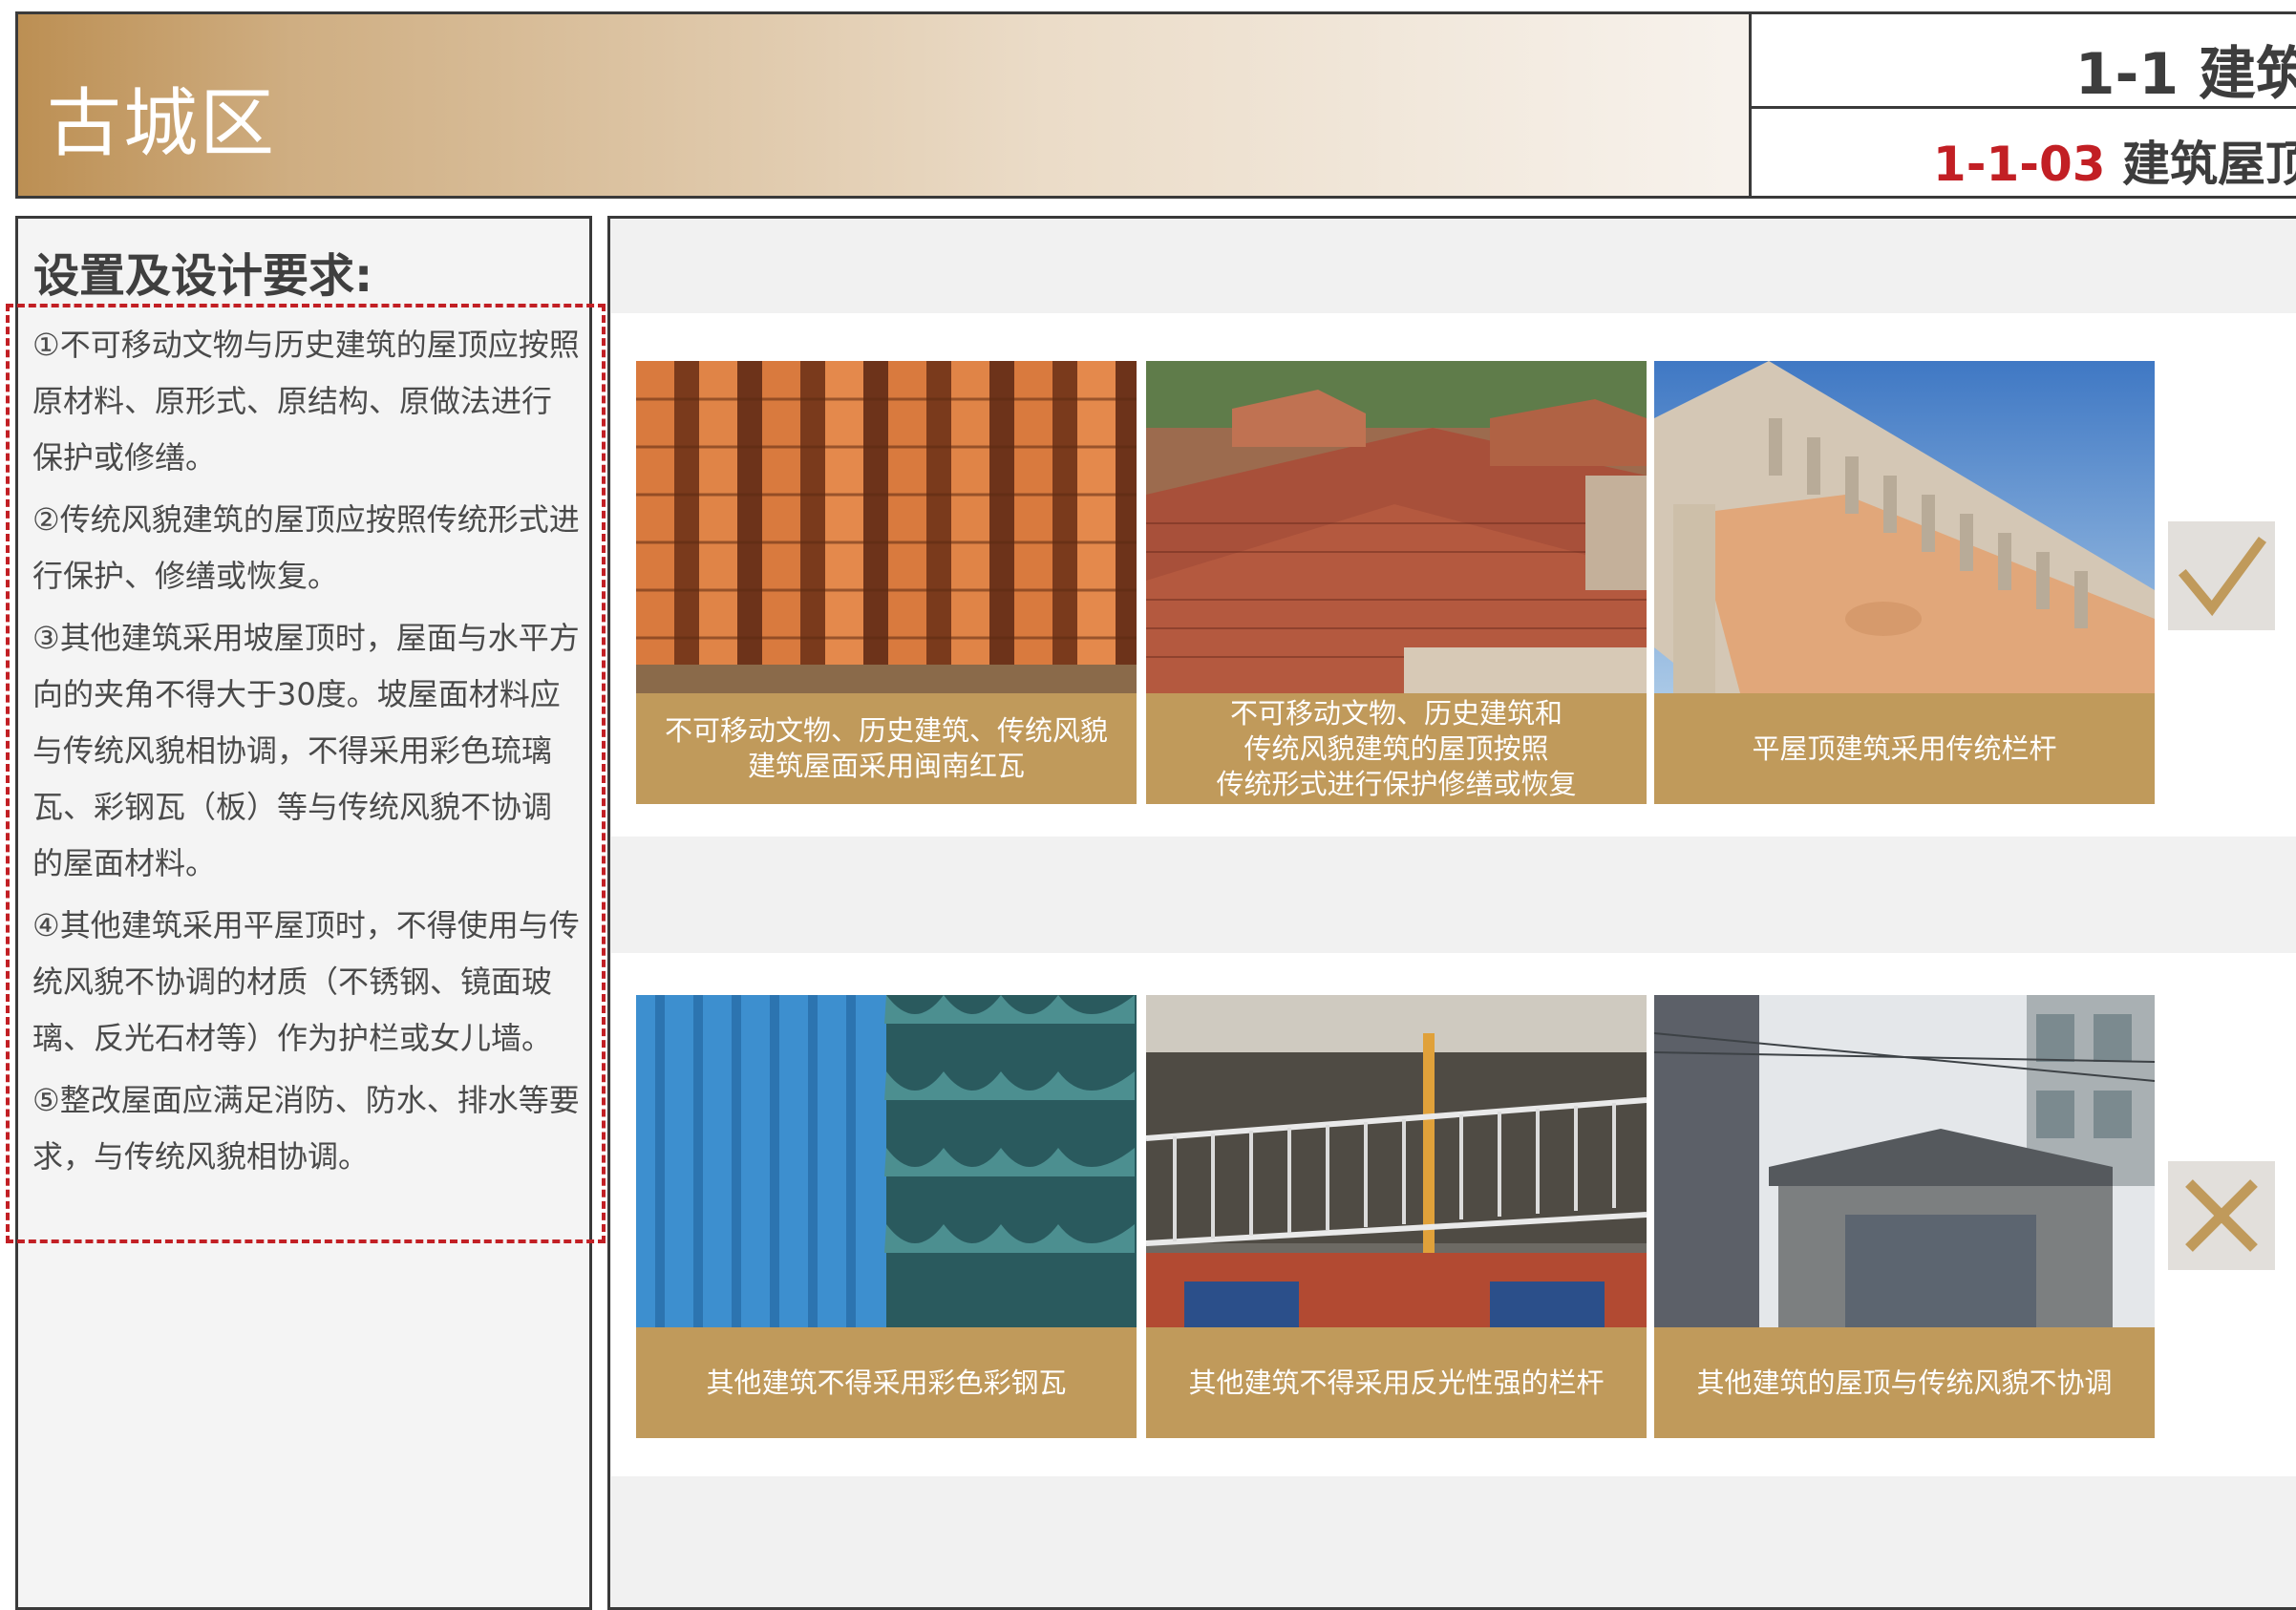  Describe the element at coordinates (2019, 165) in the screenshot. I see `sub-title-code: 1-1-03` at that location.